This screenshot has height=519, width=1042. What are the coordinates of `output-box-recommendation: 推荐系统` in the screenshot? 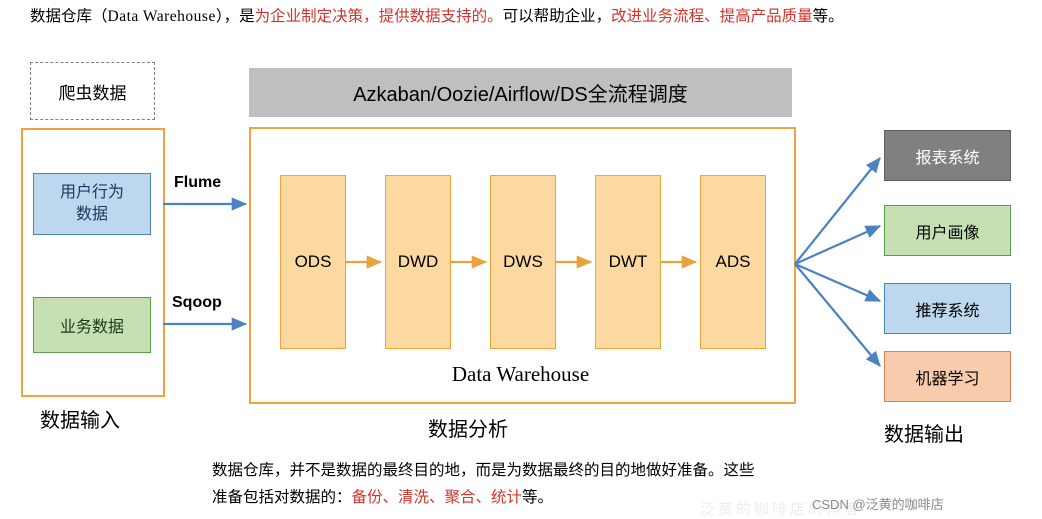 It's located at (947, 308).